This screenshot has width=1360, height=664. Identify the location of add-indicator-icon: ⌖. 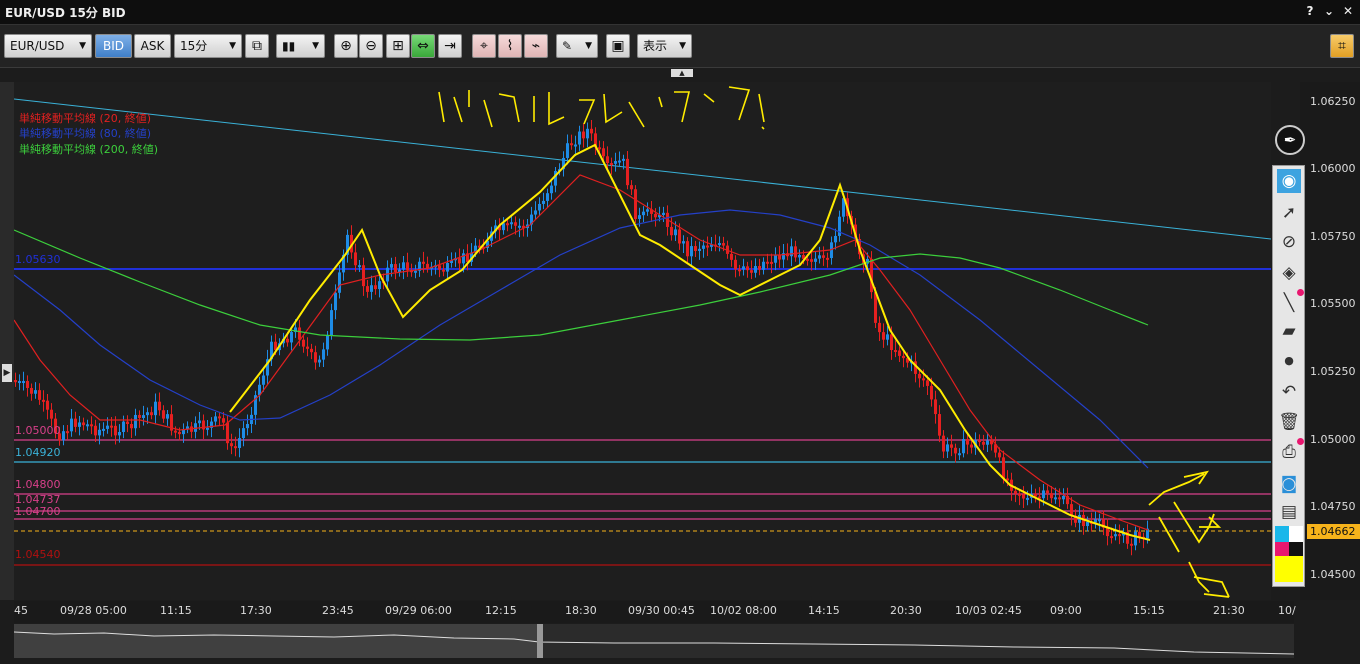
(484, 46).